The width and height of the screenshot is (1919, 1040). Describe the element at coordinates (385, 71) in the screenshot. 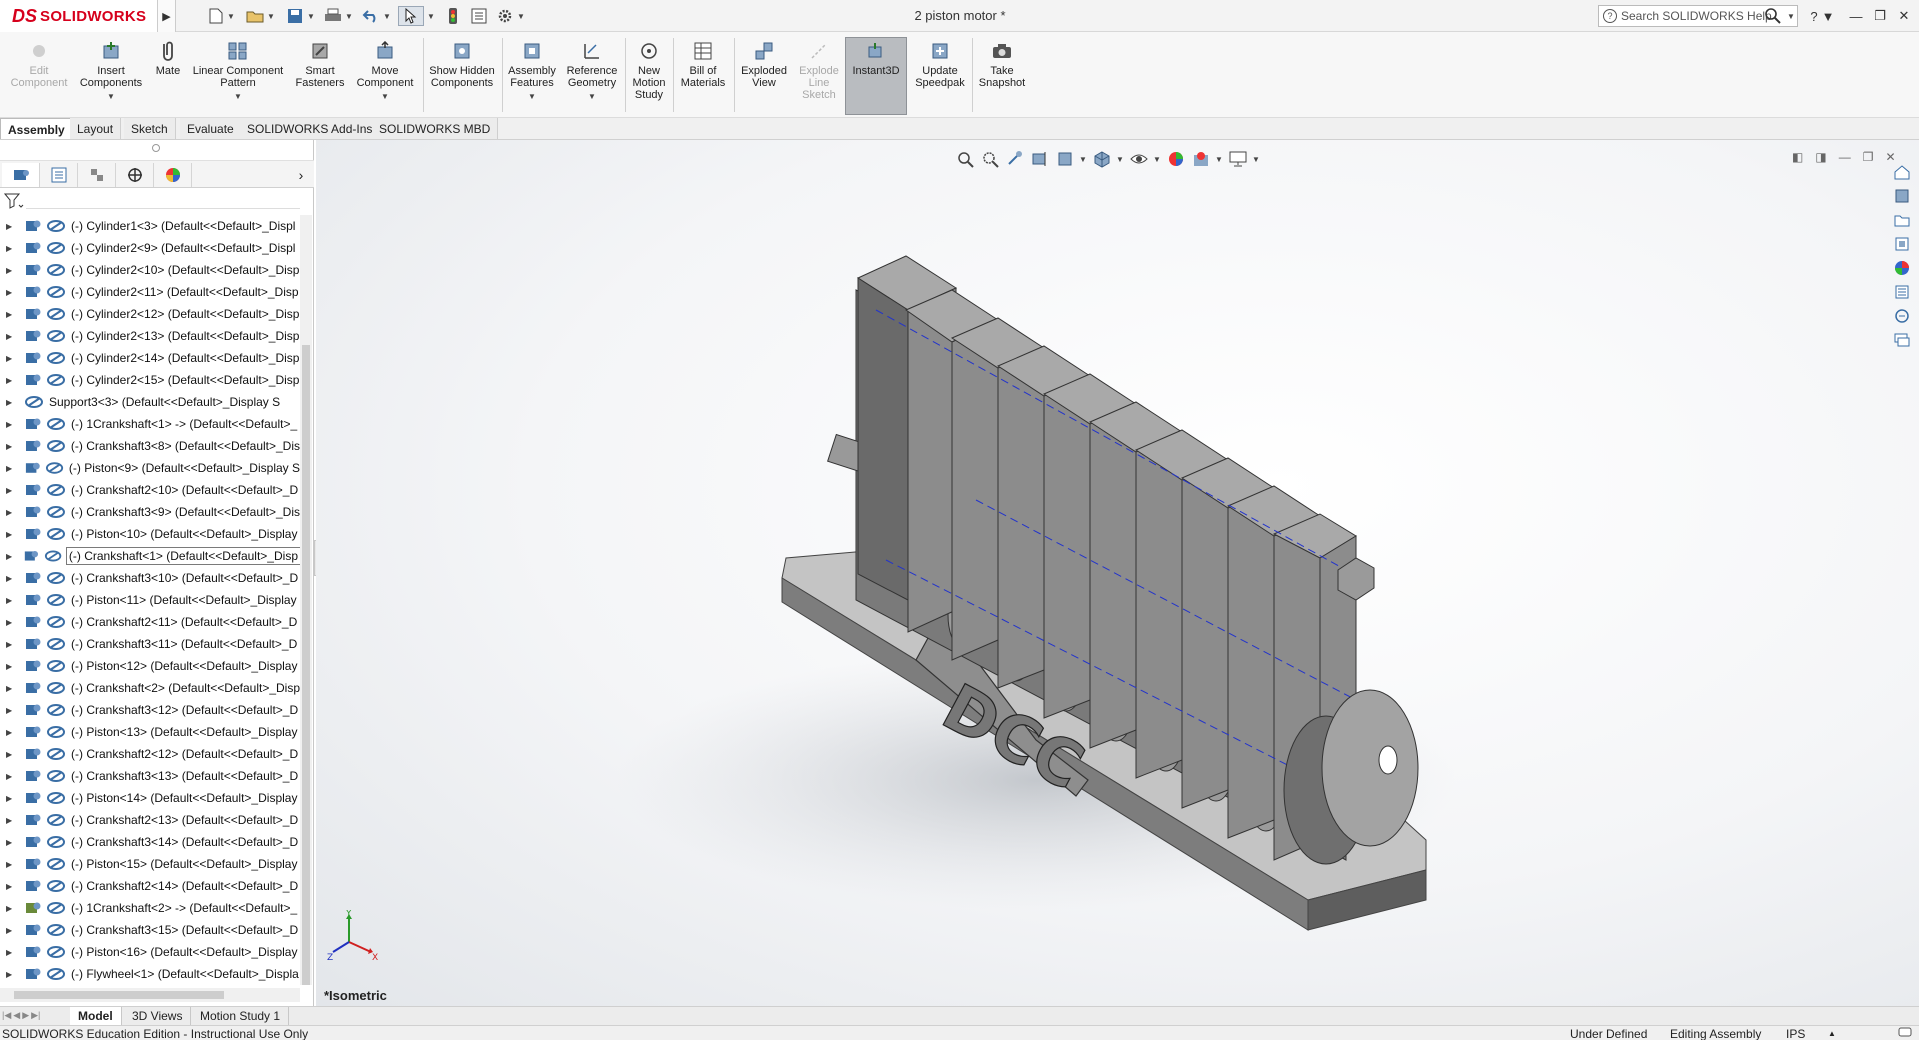

I see `move-component-button: Move Component ▼` at that location.